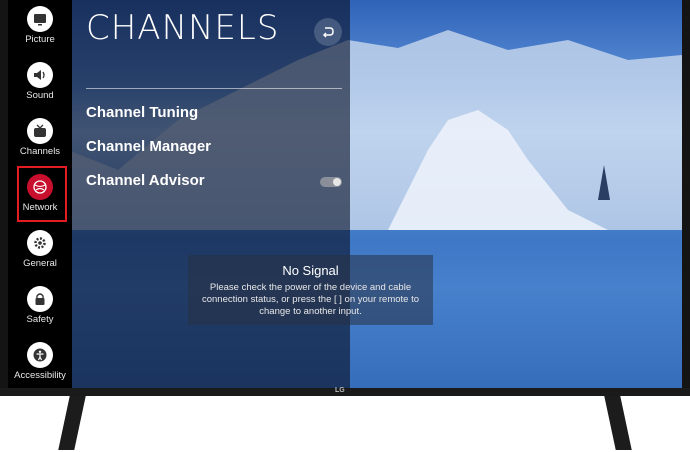  I want to click on lock-icon, so click(40, 299).